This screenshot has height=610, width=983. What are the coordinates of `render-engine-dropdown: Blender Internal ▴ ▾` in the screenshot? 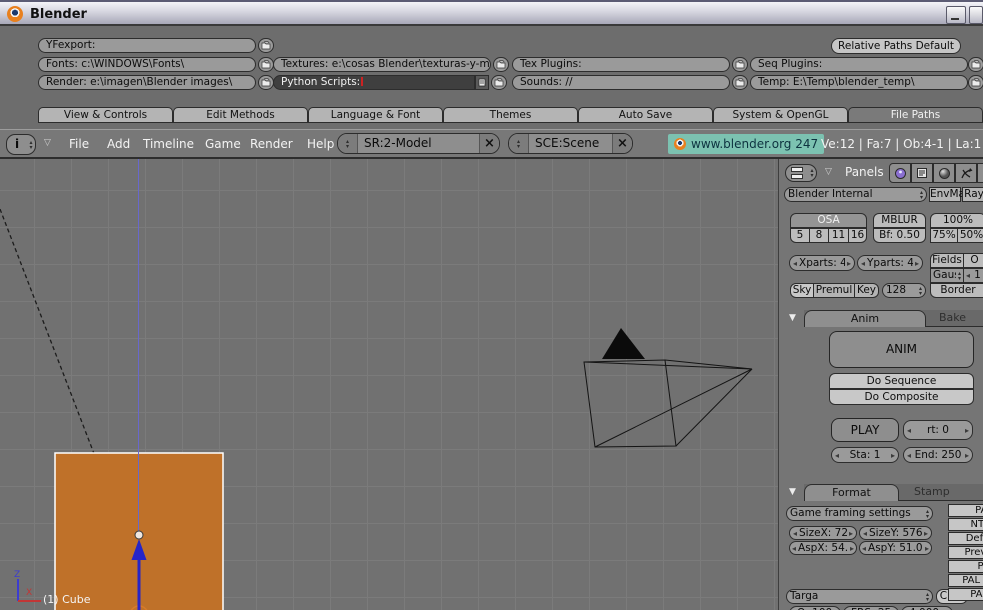 It's located at (855, 194).